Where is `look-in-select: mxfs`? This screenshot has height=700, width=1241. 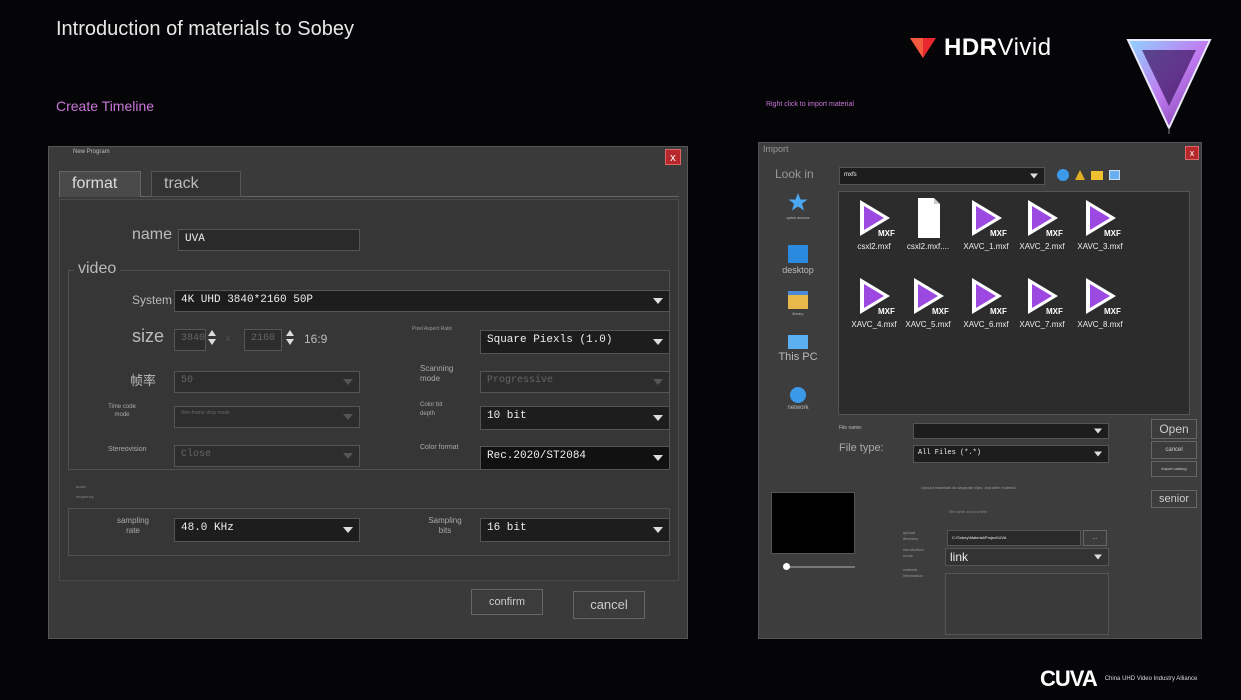 look-in-select: mxfs is located at coordinates (942, 176).